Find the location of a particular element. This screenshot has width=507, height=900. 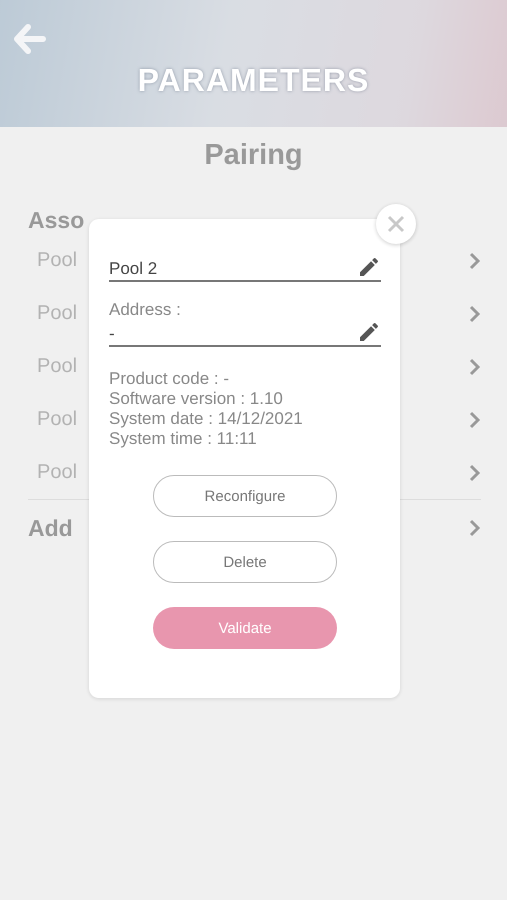

close-icon is located at coordinates (396, 224).